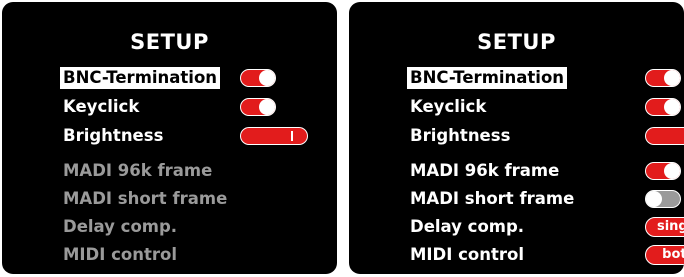  Describe the element at coordinates (195, 255) in the screenshot. I see `setting-row-midi-control: MIDI control` at that location.